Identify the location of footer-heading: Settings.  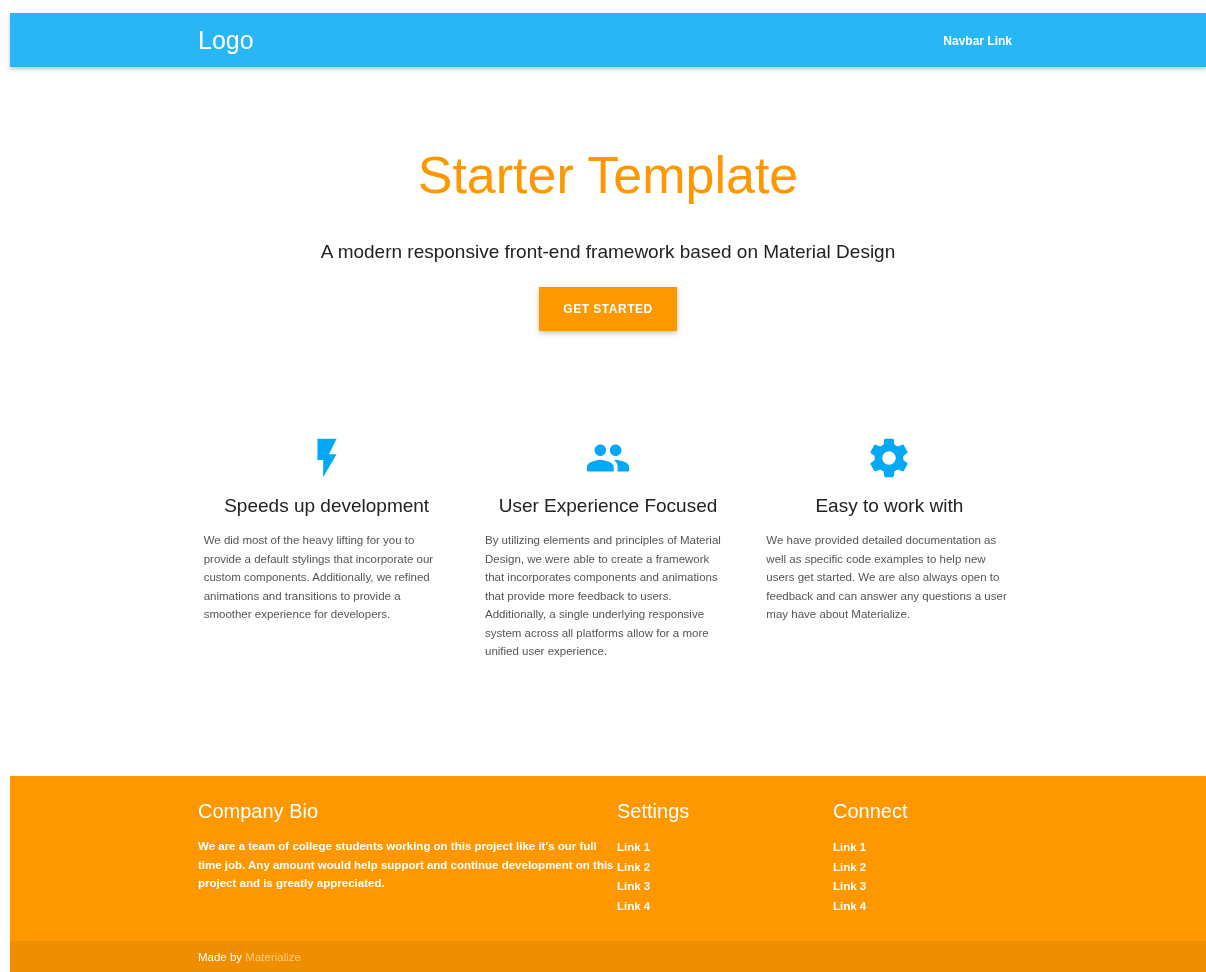
(654, 811).